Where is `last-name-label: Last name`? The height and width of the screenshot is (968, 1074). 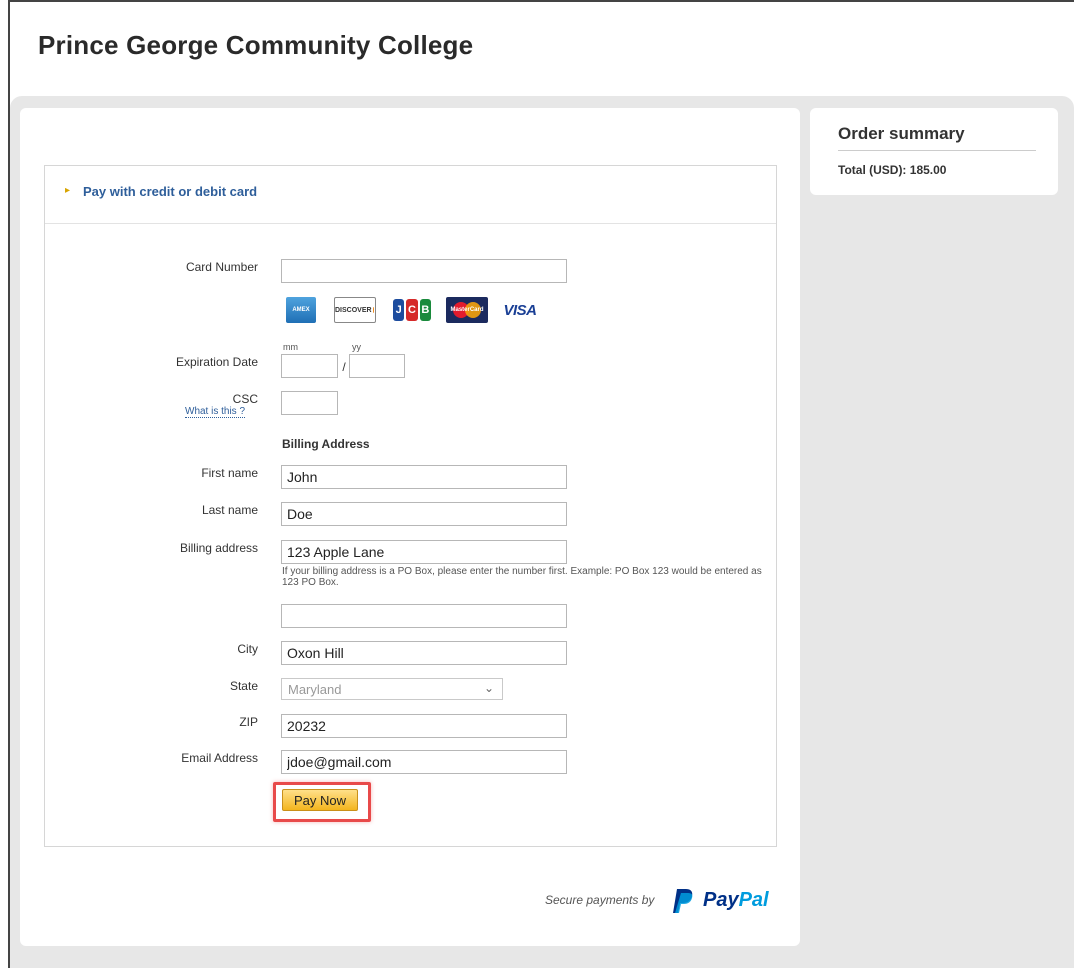 last-name-label: Last name is located at coordinates (229, 510).